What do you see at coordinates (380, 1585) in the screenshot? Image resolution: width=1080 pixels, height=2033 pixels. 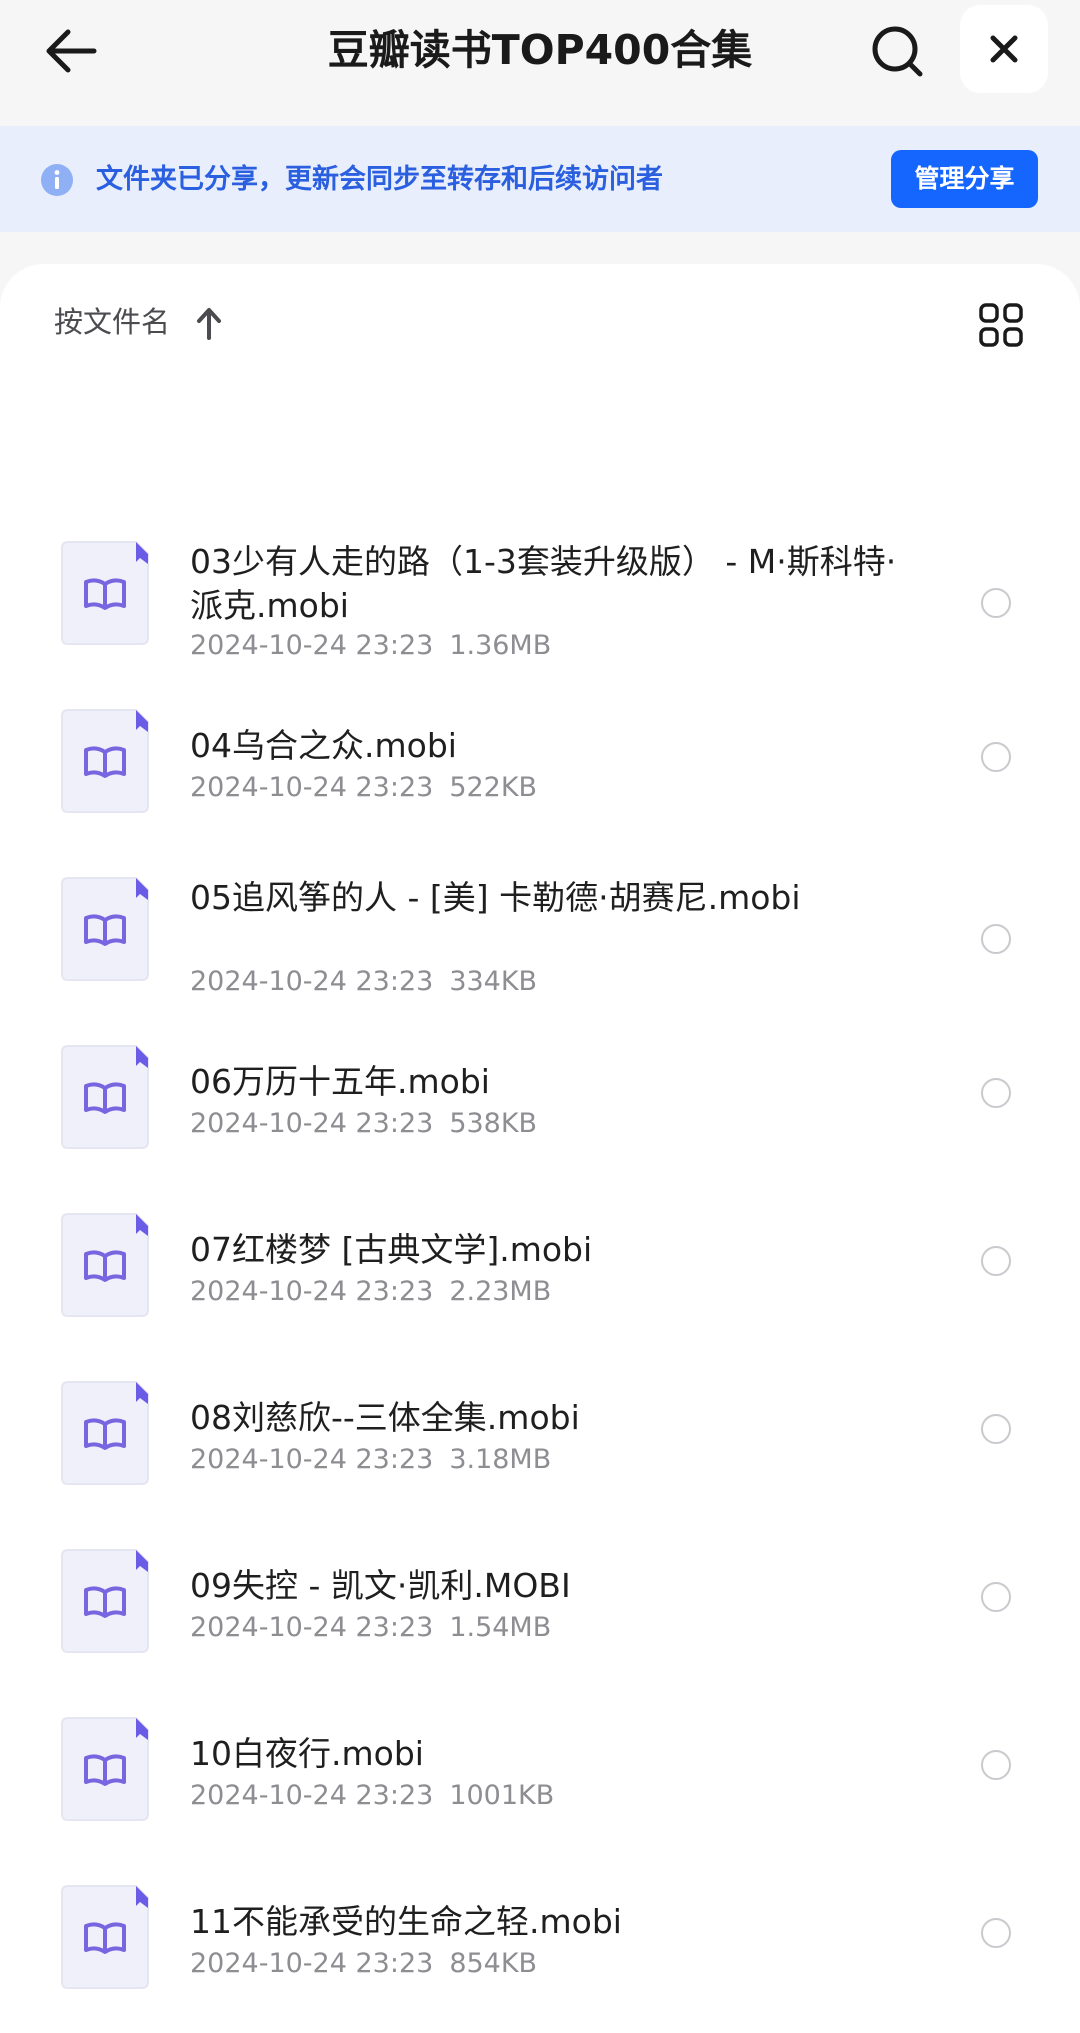 I see `file-name: 09失控 - 凯文·凯利.MOBI` at bounding box center [380, 1585].